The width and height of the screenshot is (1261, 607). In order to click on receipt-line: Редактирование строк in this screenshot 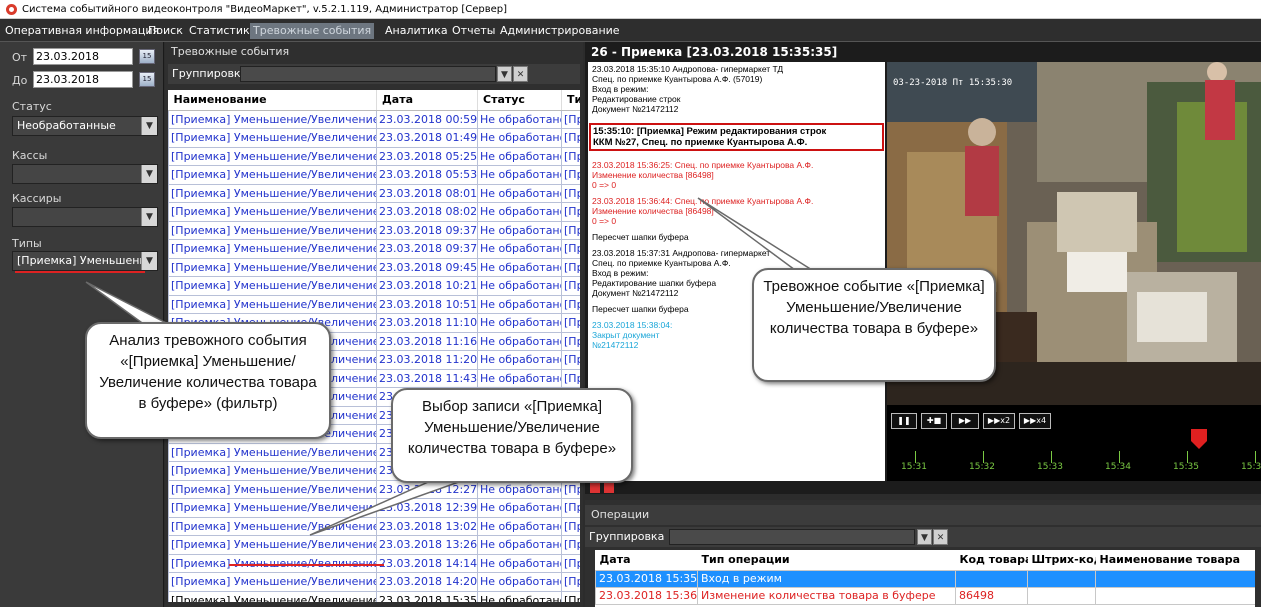, I will do `click(636, 99)`.